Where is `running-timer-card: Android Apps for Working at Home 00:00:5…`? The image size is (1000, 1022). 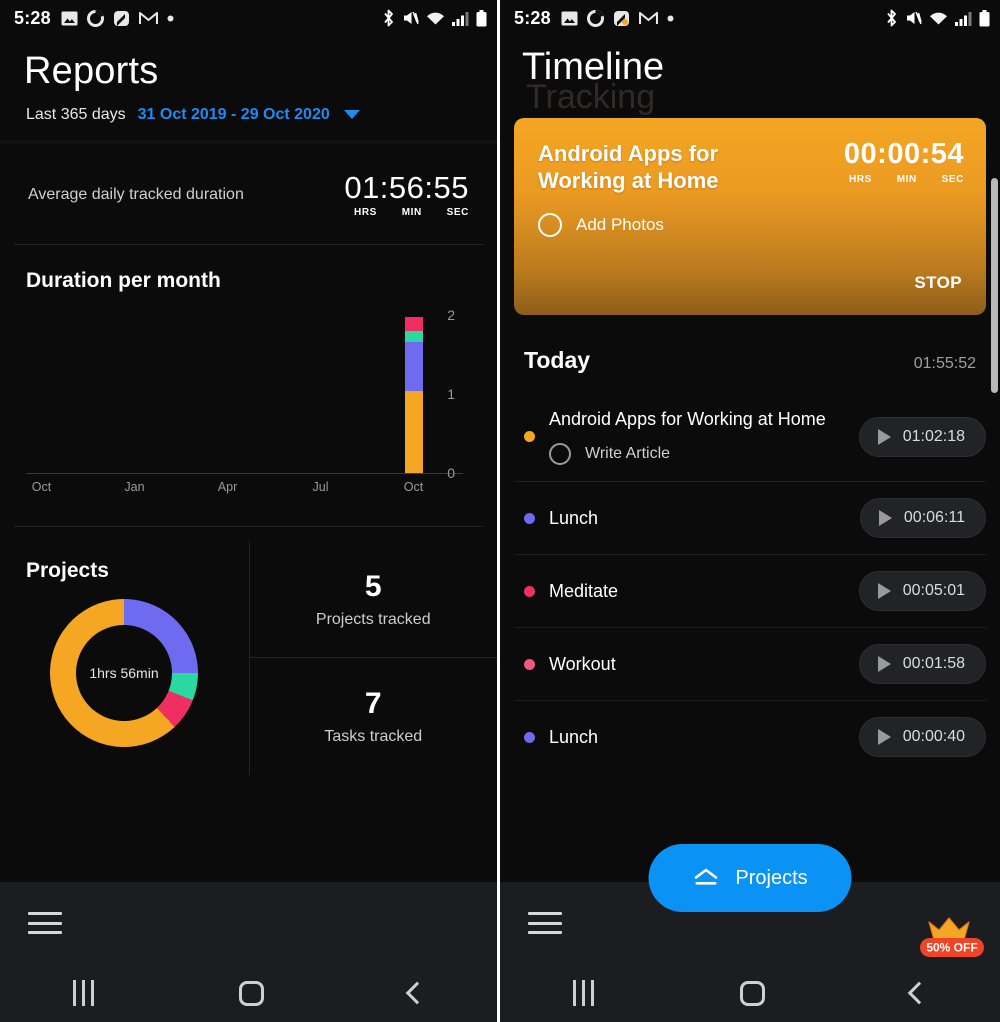
running-timer-card: Android Apps for Working at Home 00:00:5… is located at coordinates (750, 216).